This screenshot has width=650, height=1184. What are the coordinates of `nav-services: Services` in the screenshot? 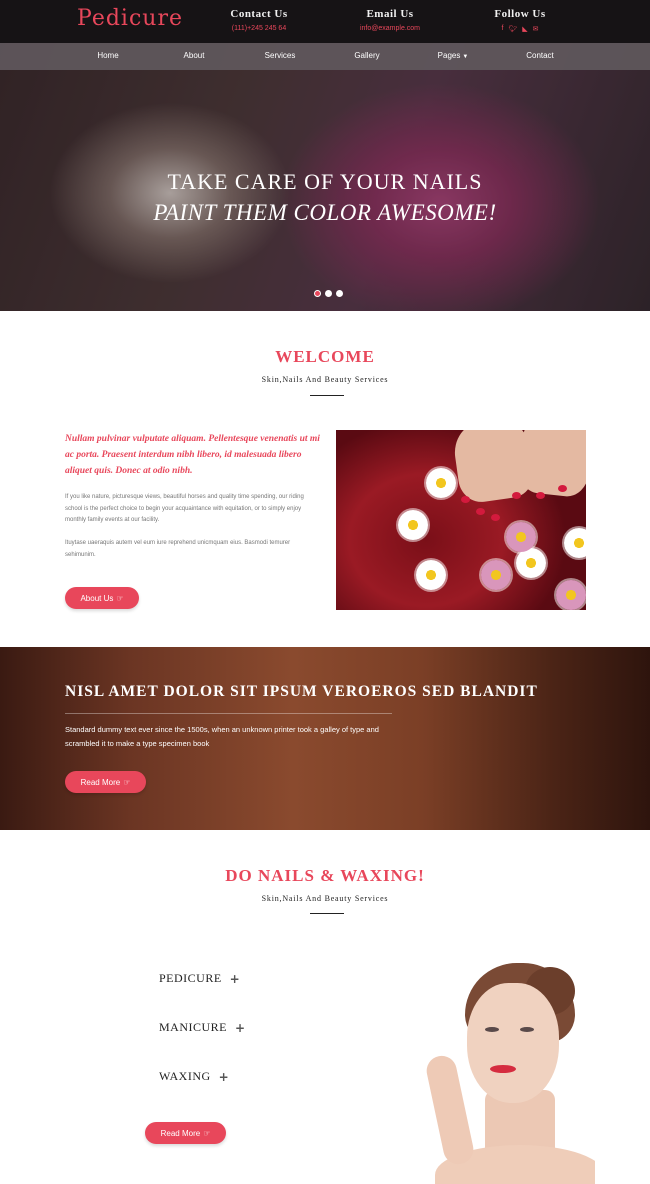 It's located at (280, 55).